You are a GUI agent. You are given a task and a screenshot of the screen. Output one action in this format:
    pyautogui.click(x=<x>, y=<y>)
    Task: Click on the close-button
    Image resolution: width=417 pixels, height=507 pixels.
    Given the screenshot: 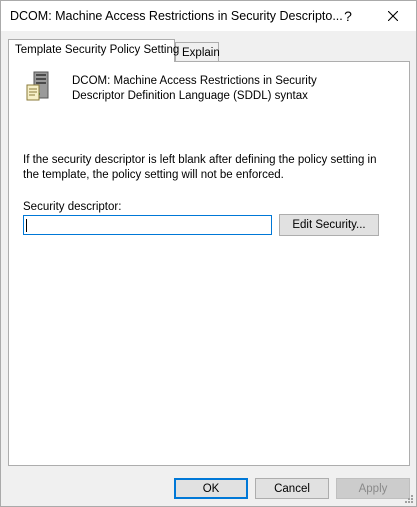 What is the action you would take?
    pyautogui.click(x=393, y=16)
    